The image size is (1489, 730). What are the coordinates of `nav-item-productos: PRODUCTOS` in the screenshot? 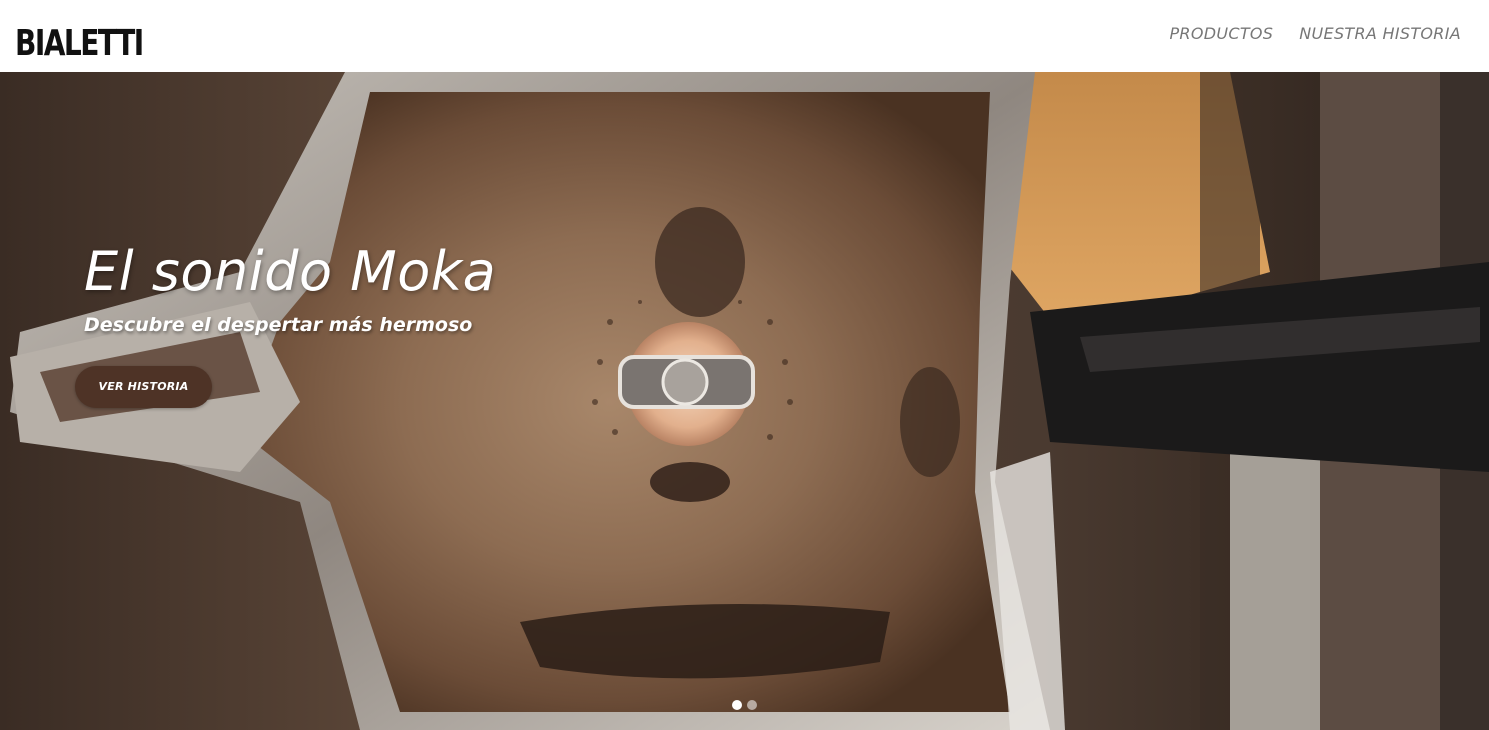 It's located at (1221, 33).